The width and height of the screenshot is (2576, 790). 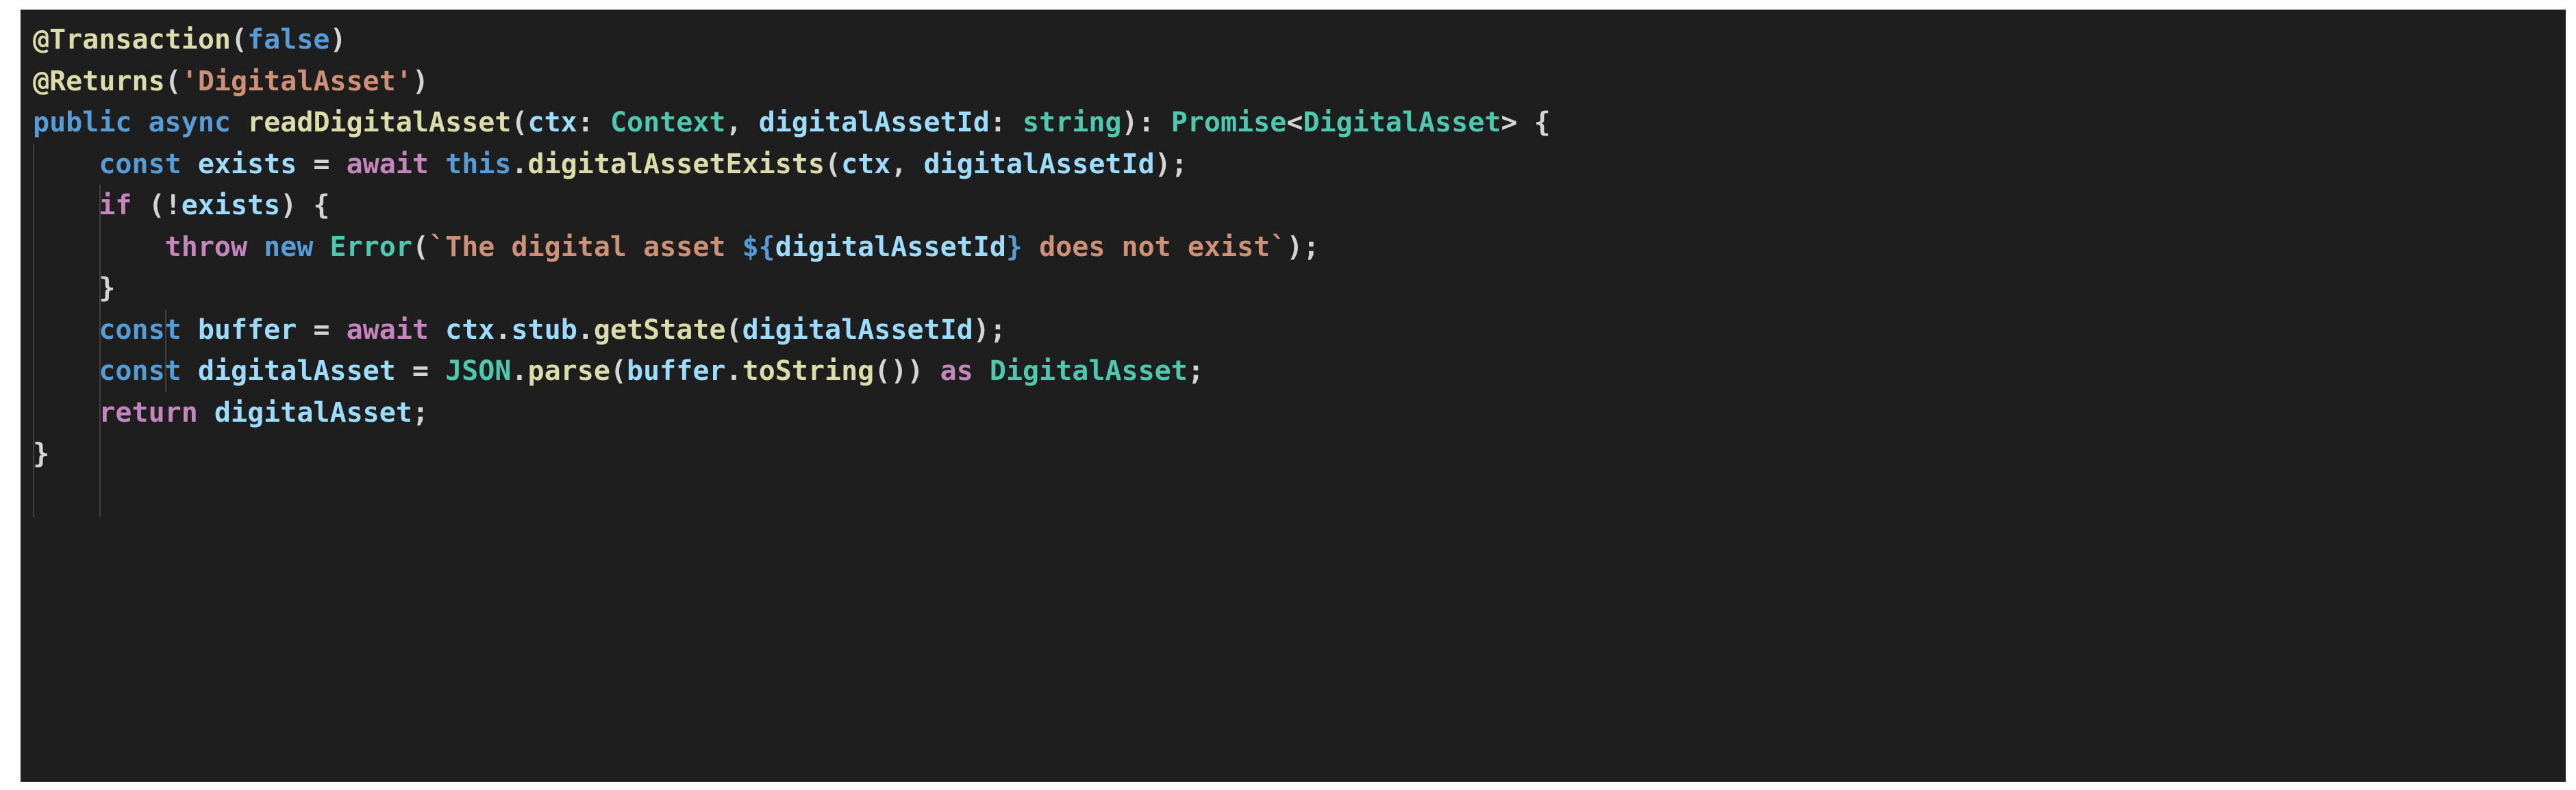 What do you see at coordinates (1299, 82) in the screenshot?
I see `code-line: @Returns('DigitalAsset')` at bounding box center [1299, 82].